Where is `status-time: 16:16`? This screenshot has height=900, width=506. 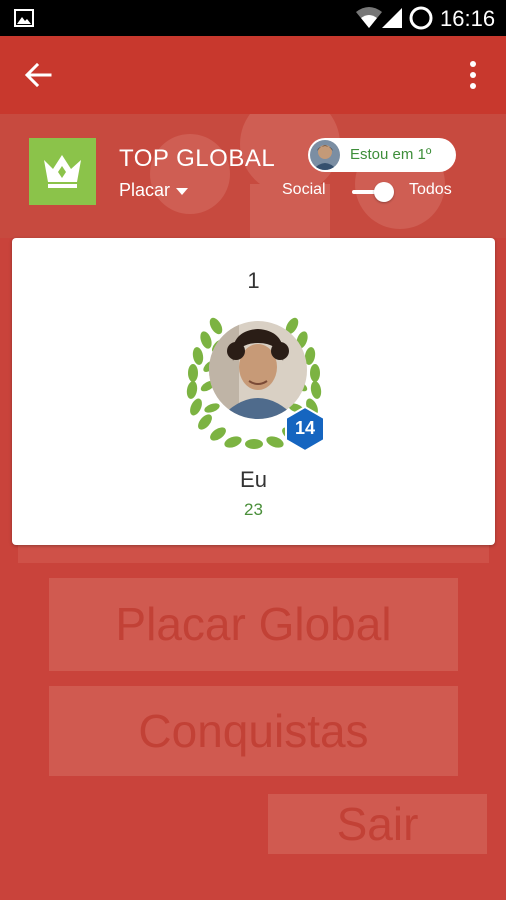 status-time: 16:16 is located at coordinates (468, 18).